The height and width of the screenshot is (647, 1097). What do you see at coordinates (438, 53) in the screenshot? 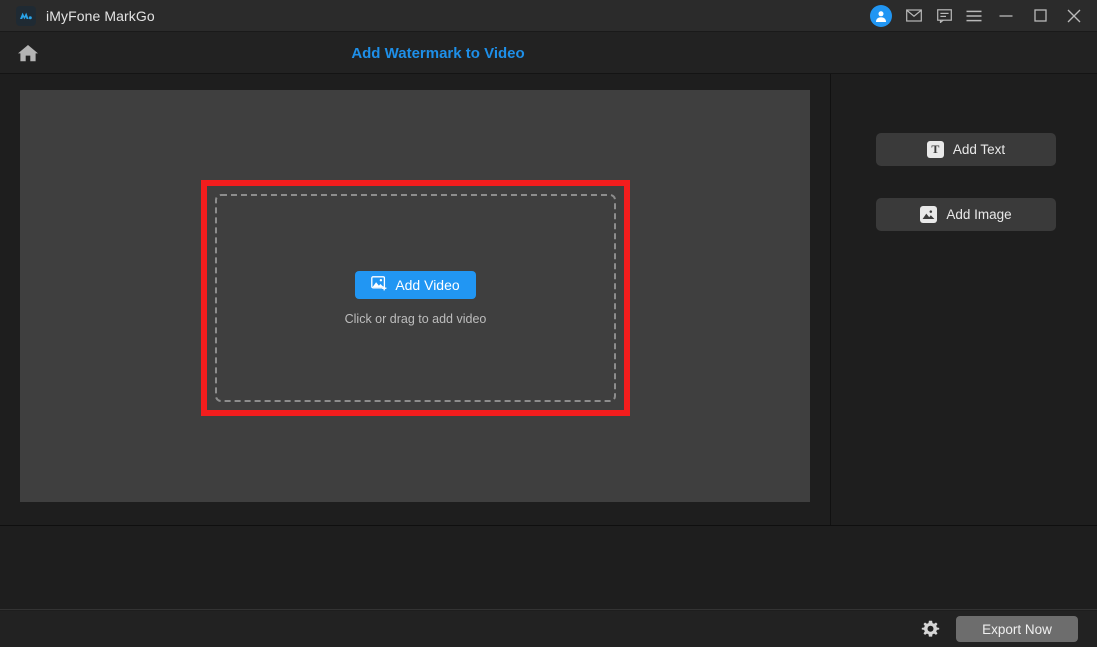
I see `page-title: Add Watermark to Video` at bounding box center [438, 53].